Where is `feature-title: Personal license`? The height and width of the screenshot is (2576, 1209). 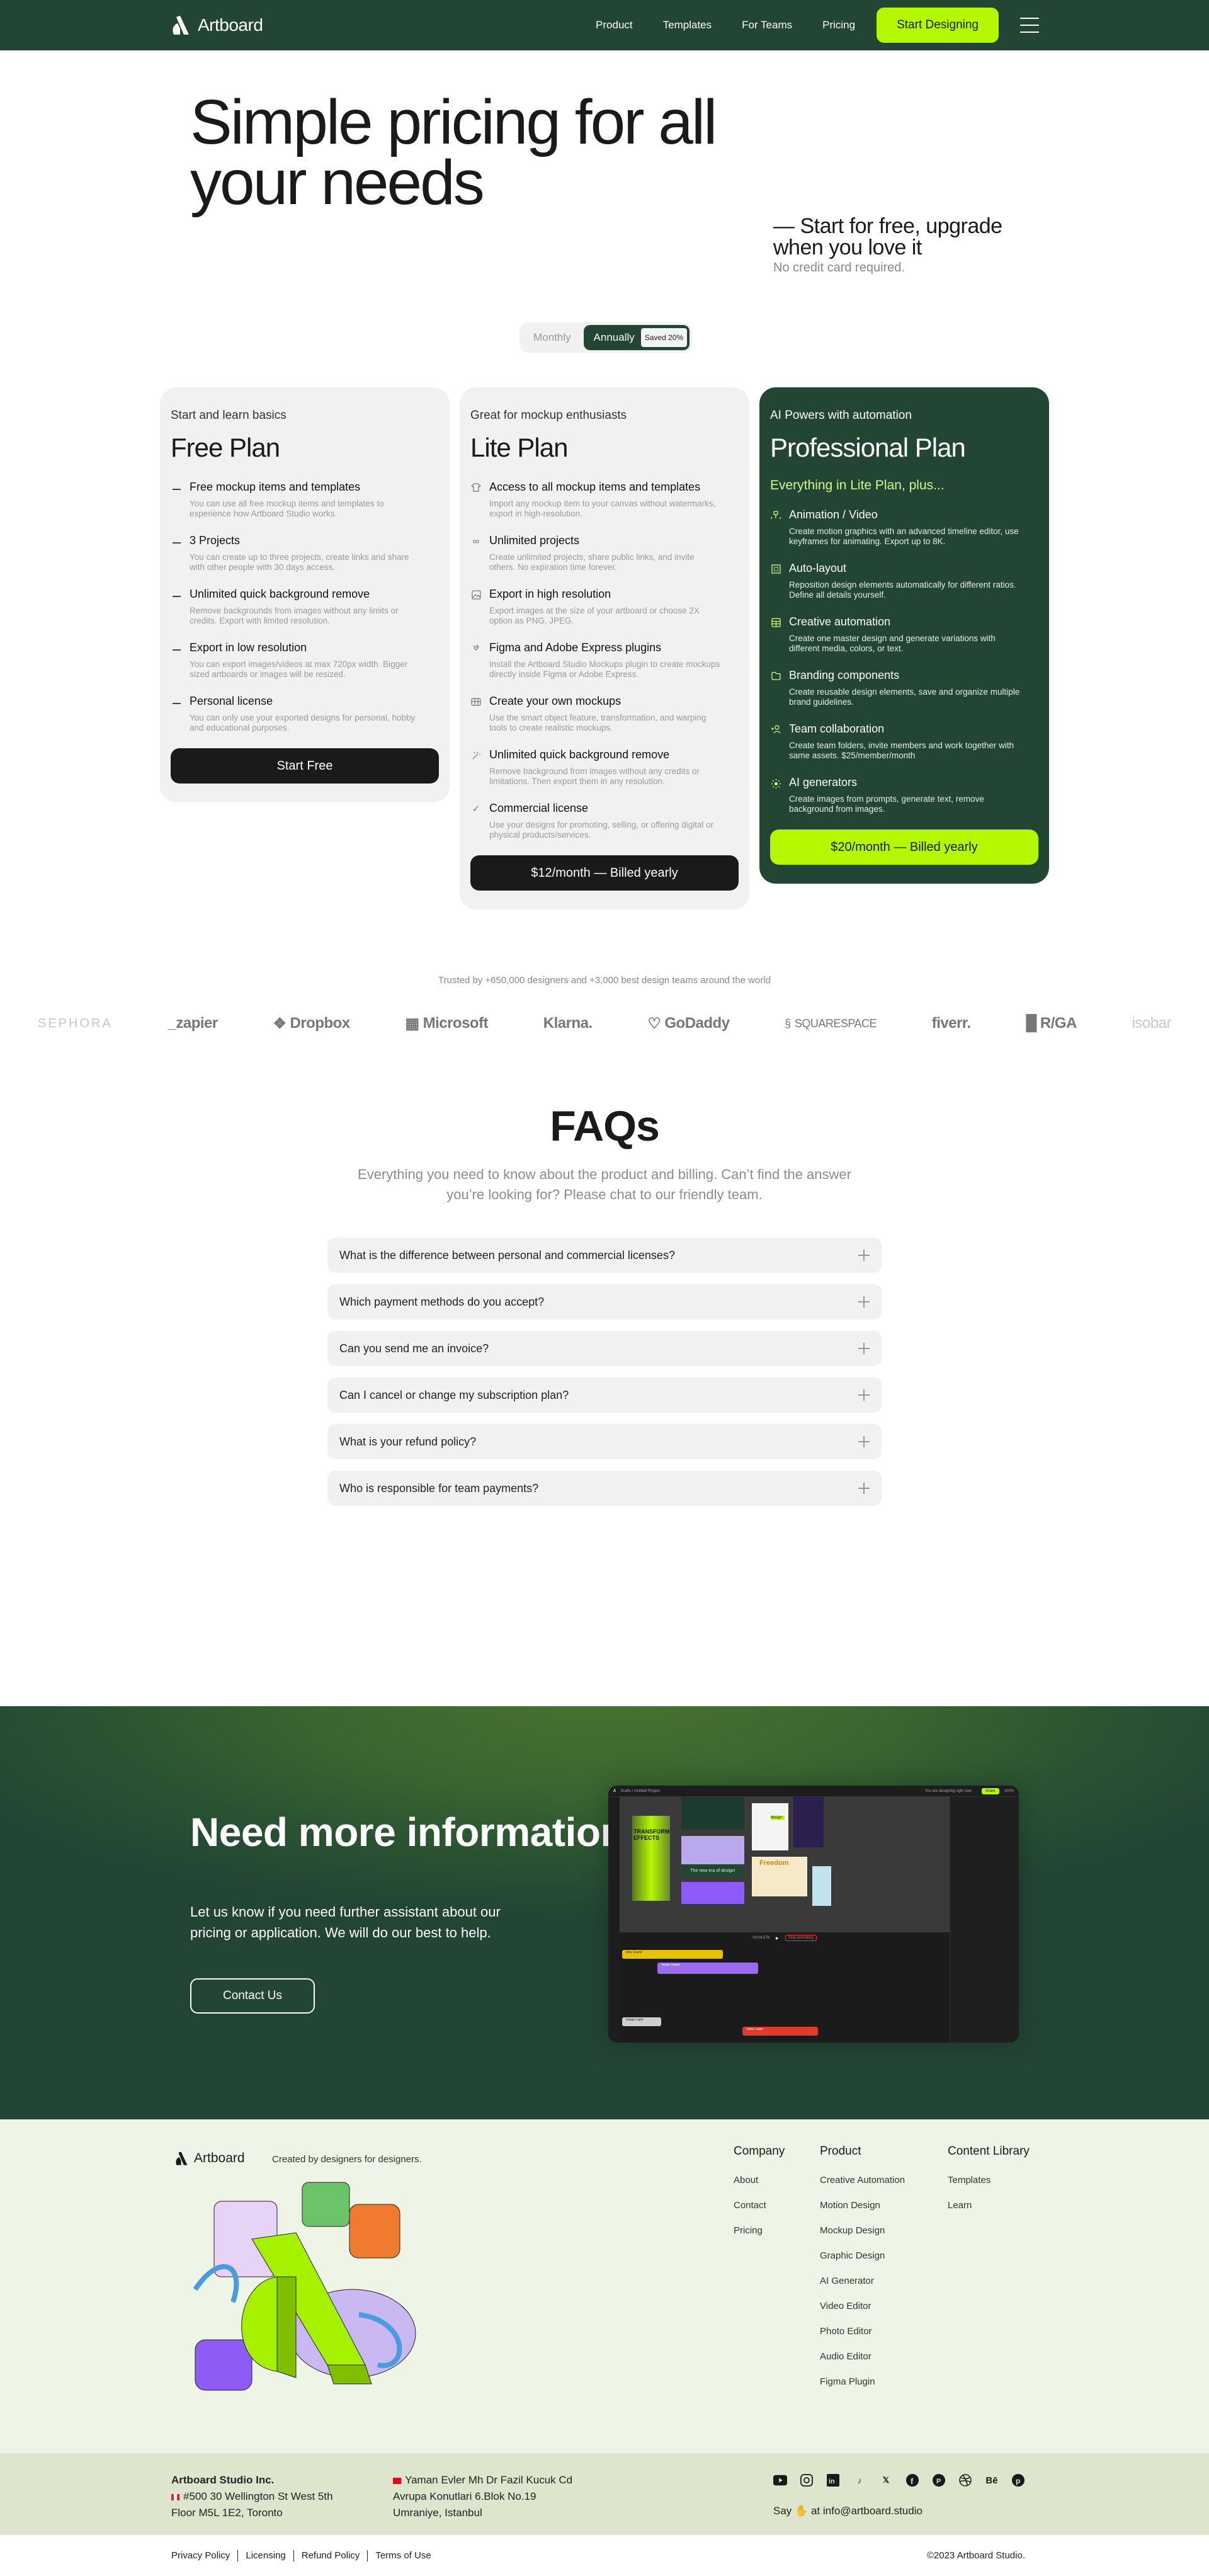
feature-title: Personal license is located at coordinates (231, 701).